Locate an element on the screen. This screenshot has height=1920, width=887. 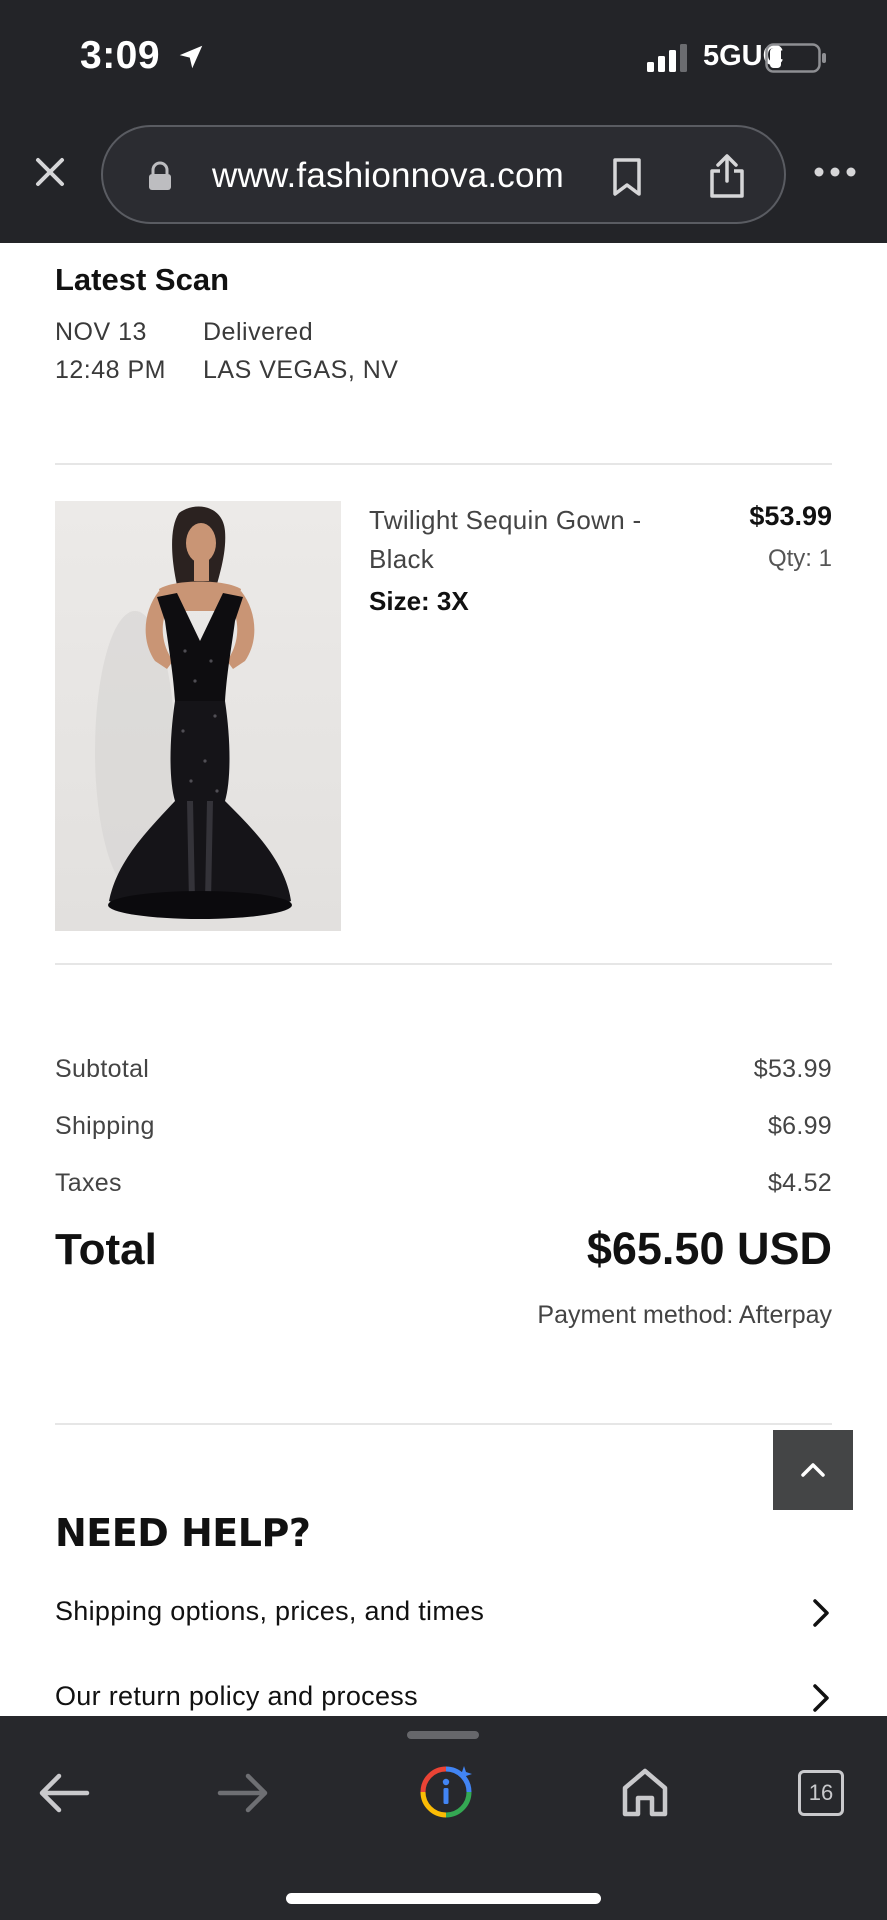
url-text: www.fashionnova.com is located at coordinates (388, 175).